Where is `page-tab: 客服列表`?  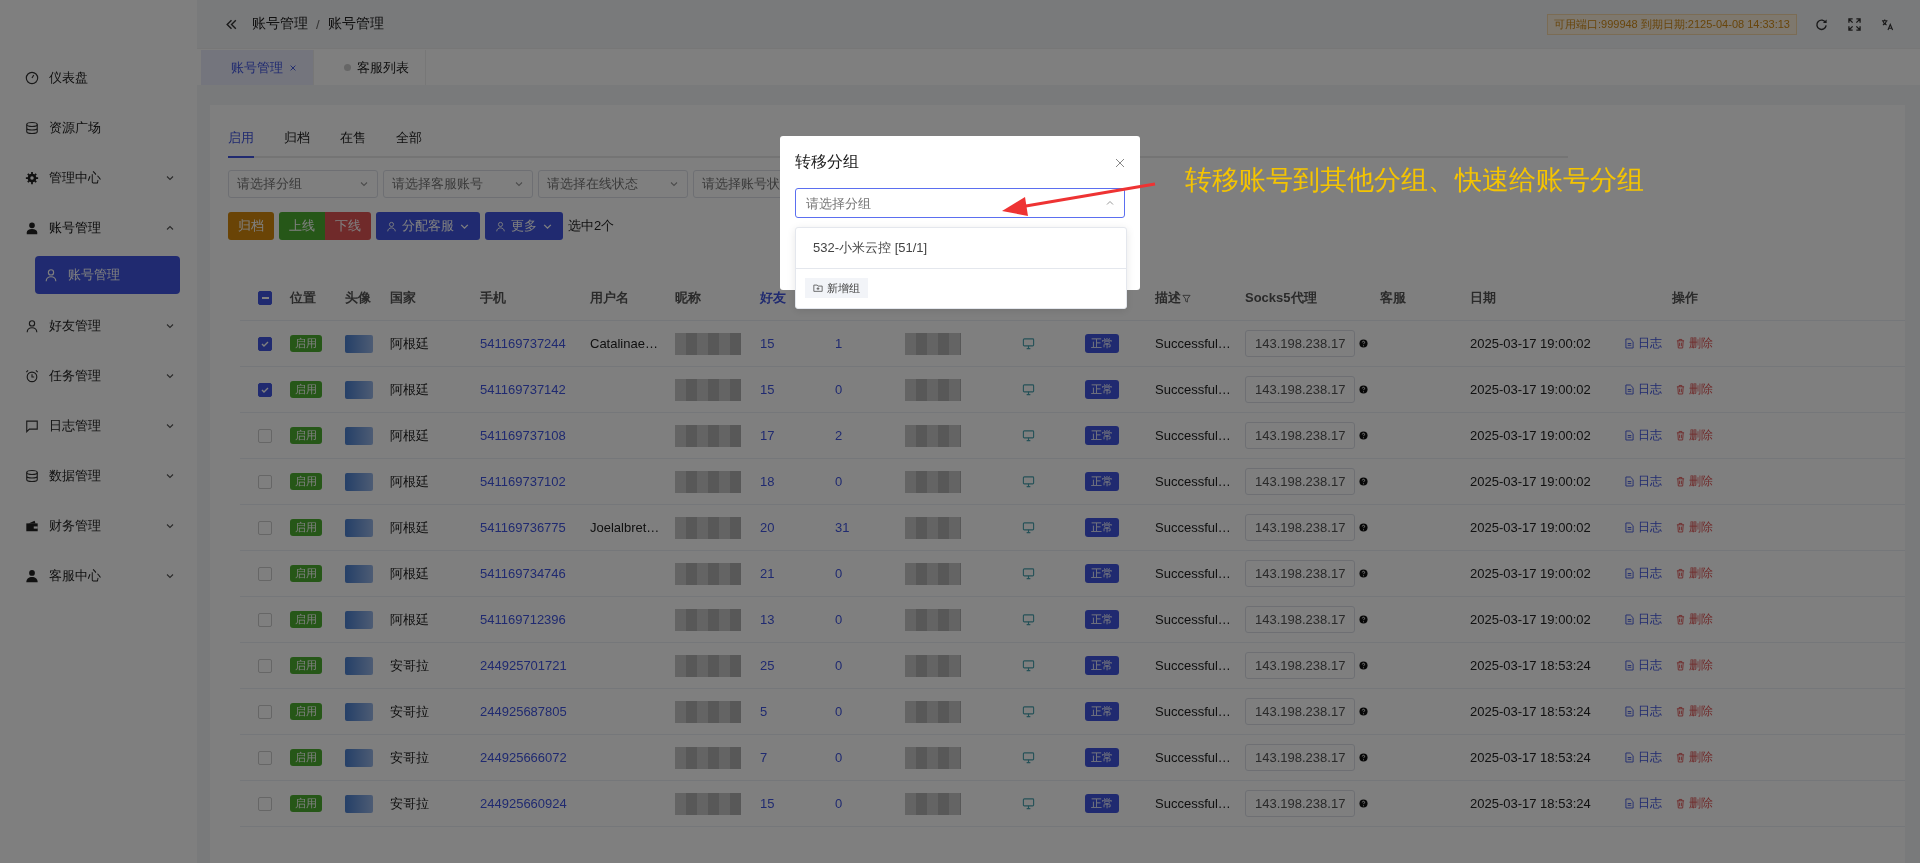 page-tab: 客服列表 is located at coordinates (370, 67).